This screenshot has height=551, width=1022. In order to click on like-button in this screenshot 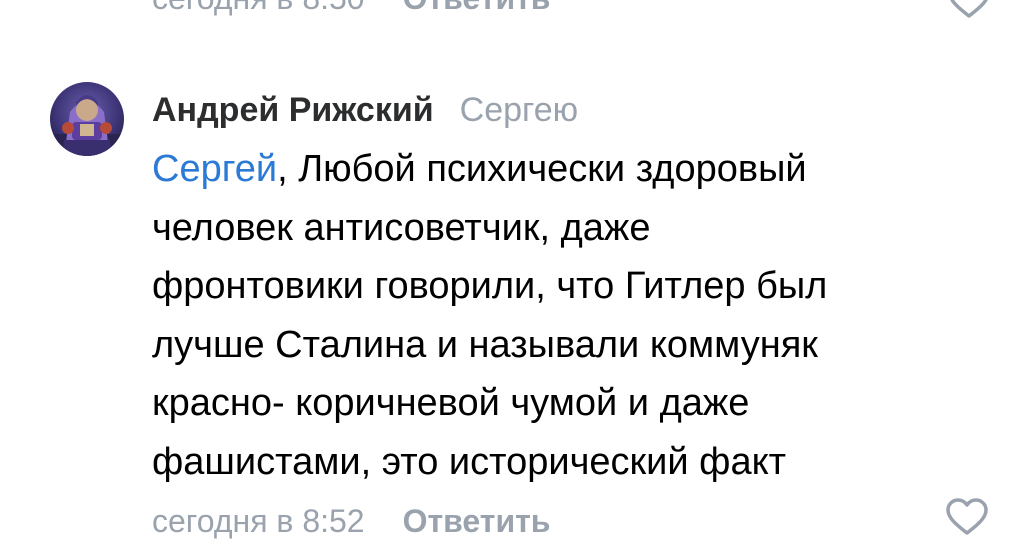, I will do `click(967, 518)`.